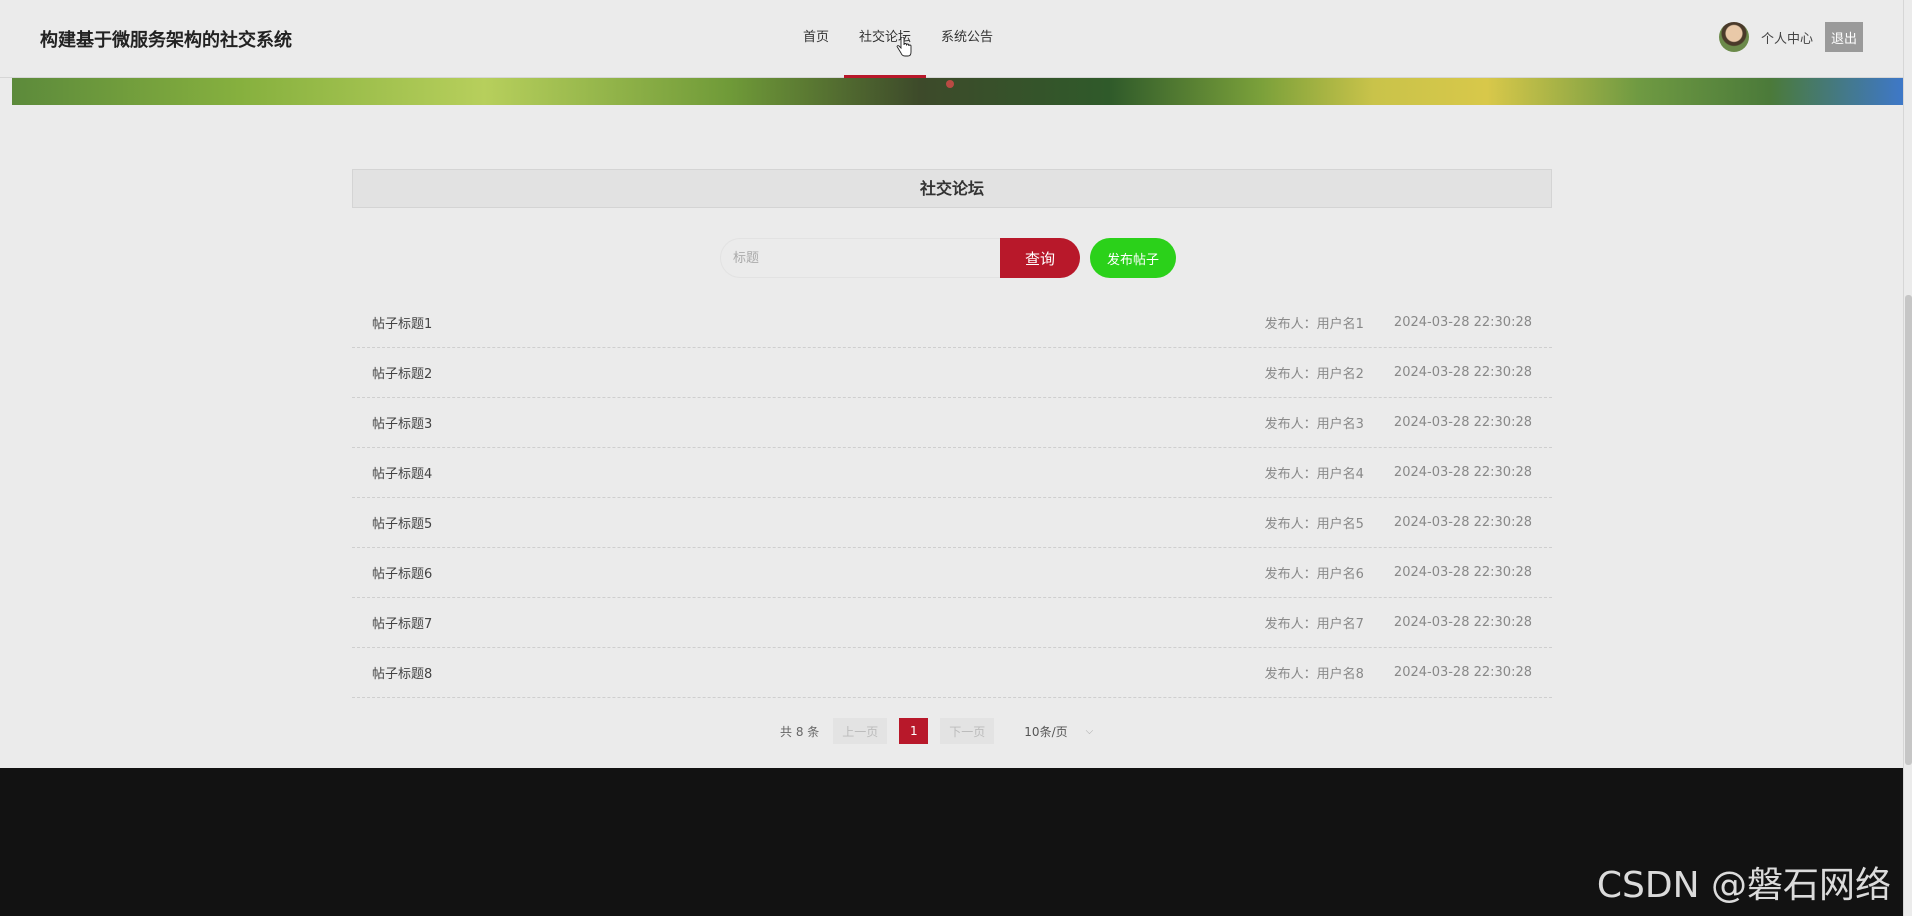 This screenshot has height=916, width=1912. I want to click on total-count: 共 8 条, so click(800, 731).